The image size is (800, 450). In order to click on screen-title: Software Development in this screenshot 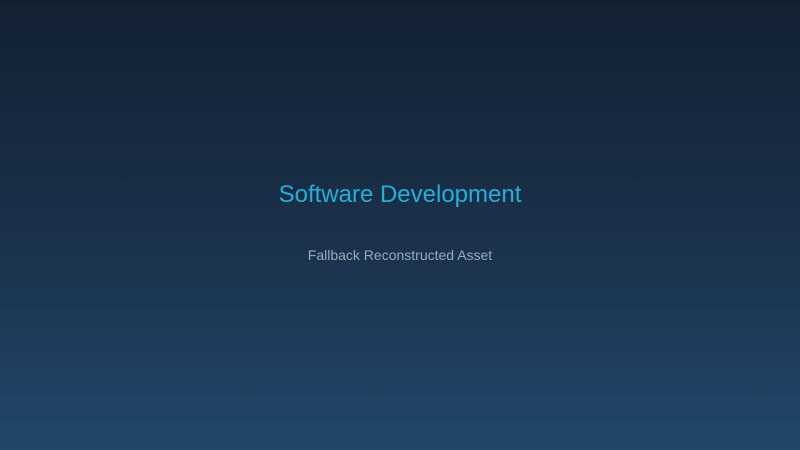, I will do `click(400, 194)`.